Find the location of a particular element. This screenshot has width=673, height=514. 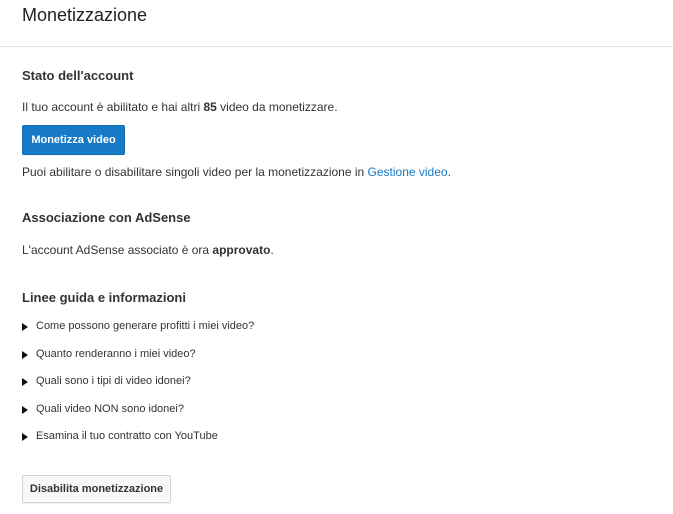

monetize-videos-button: Monetizza video is located at coordinates (73, 140).